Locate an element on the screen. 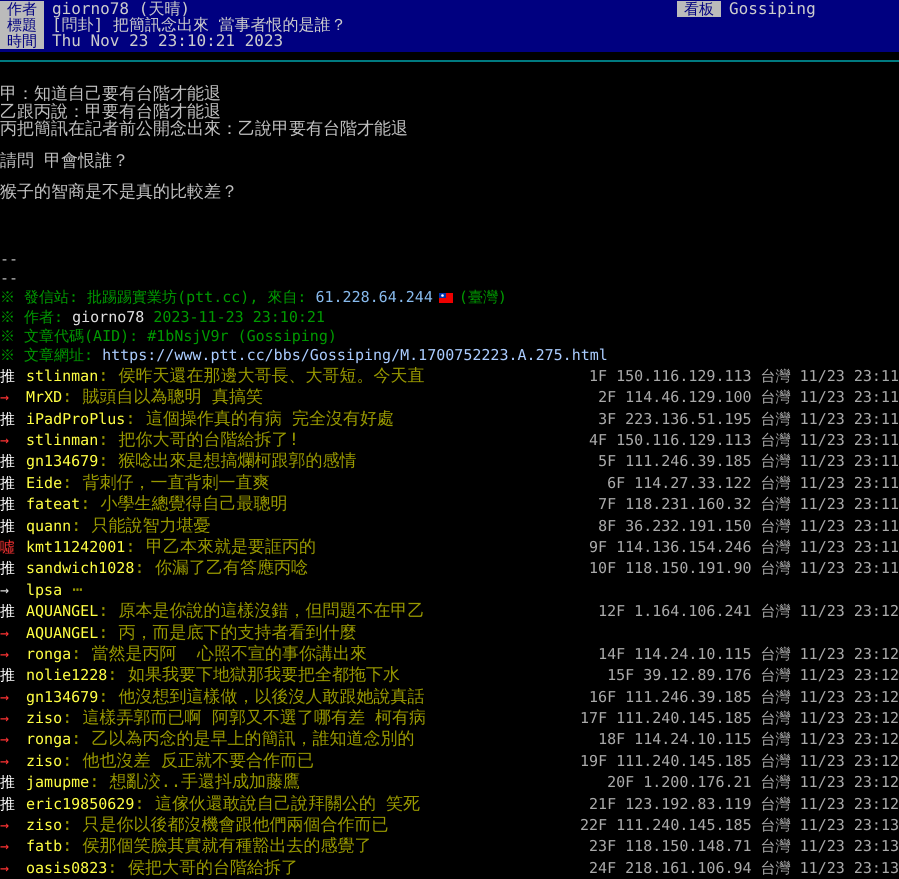  comment-user: iPadProPlus is located at coordinates (76, 419).